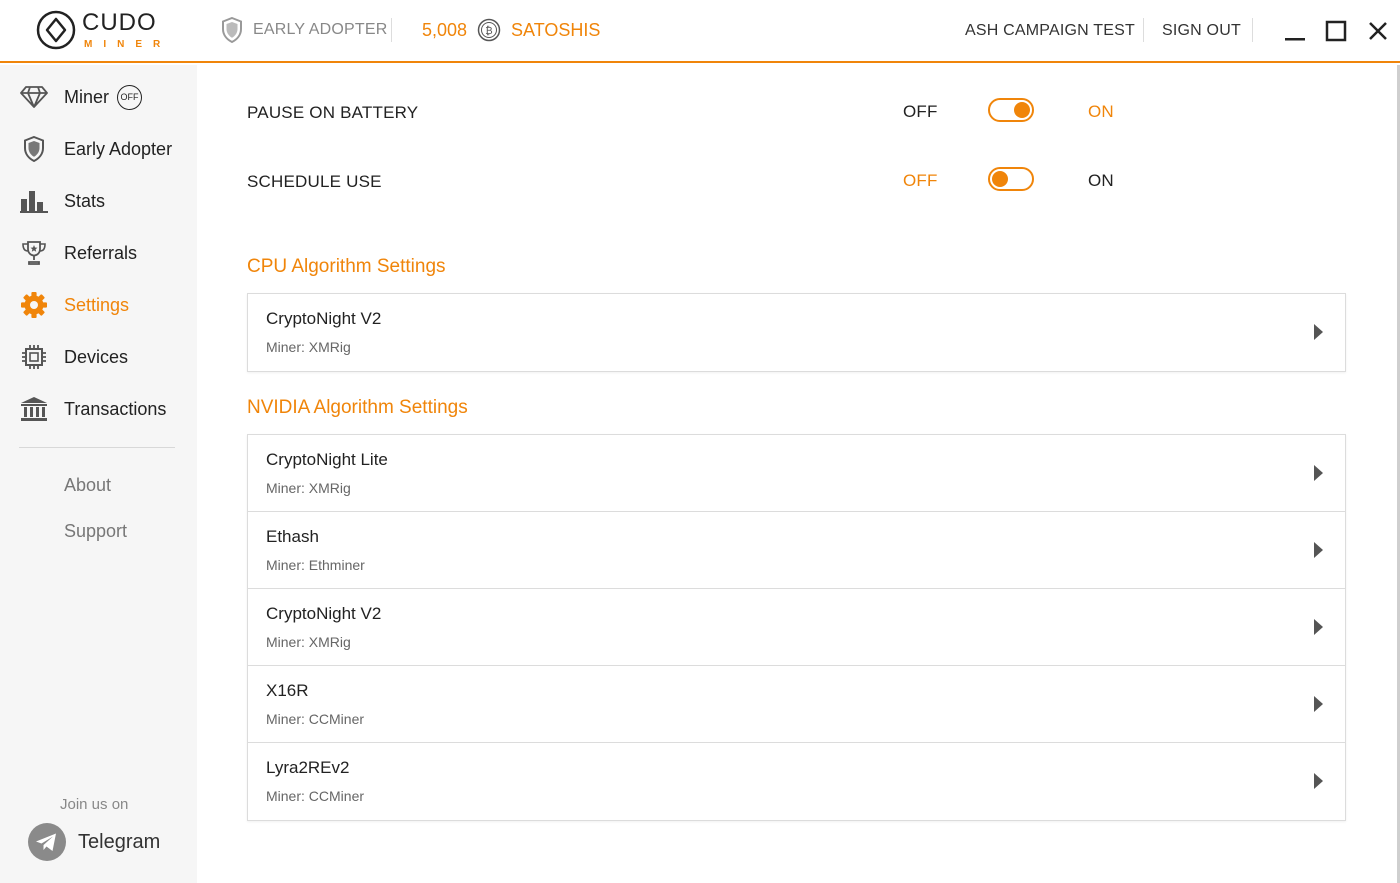 The image size is (1400, 883). Describe the element at coordinates (920, 181) in the screenshot. I see `schedule-use-off-option: OFF` at that location.